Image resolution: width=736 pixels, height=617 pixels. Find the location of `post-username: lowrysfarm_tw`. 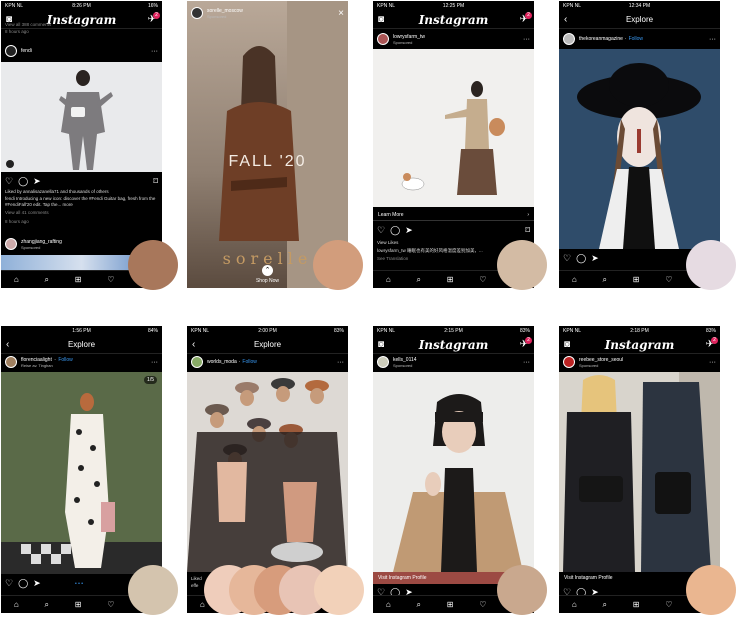

post-username: lowrysfarm_tw is located at coordinates (409, 37).